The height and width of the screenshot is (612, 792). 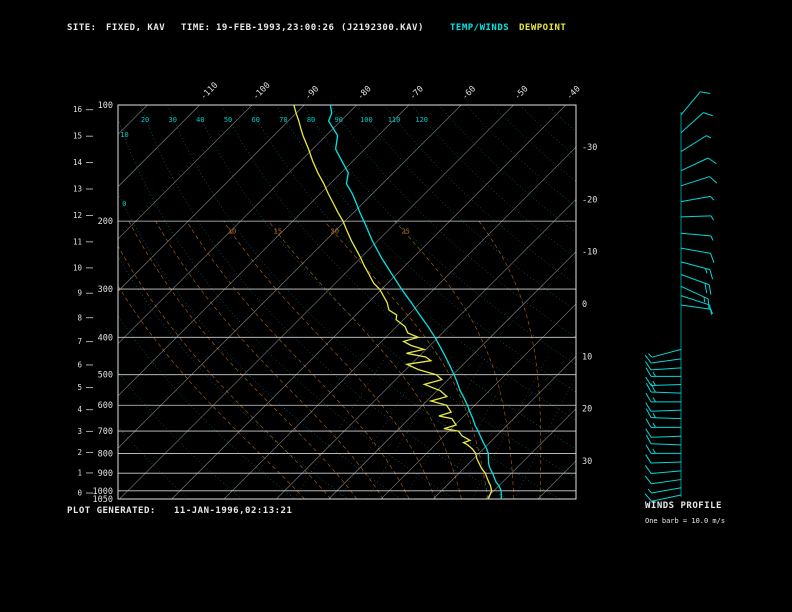 I want to click on svg-text: 3, so click(x=79, y=431).